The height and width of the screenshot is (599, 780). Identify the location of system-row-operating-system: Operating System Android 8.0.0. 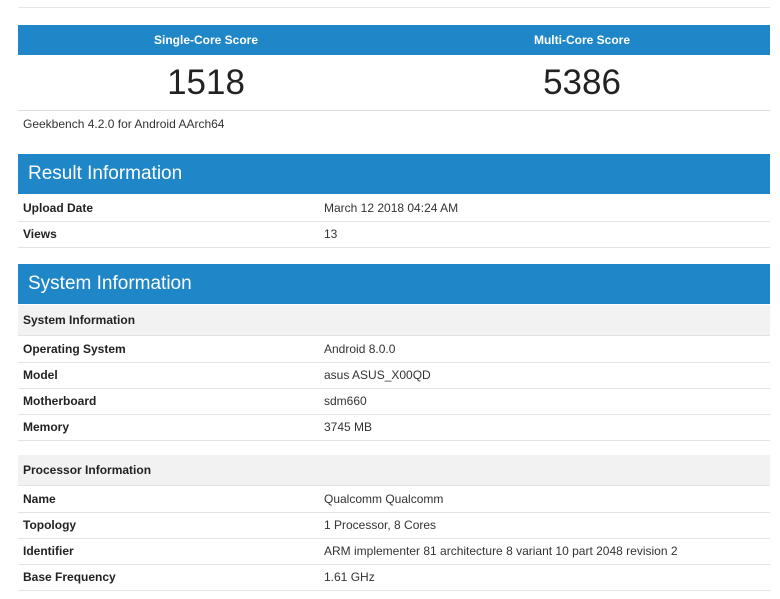
(394, 350).